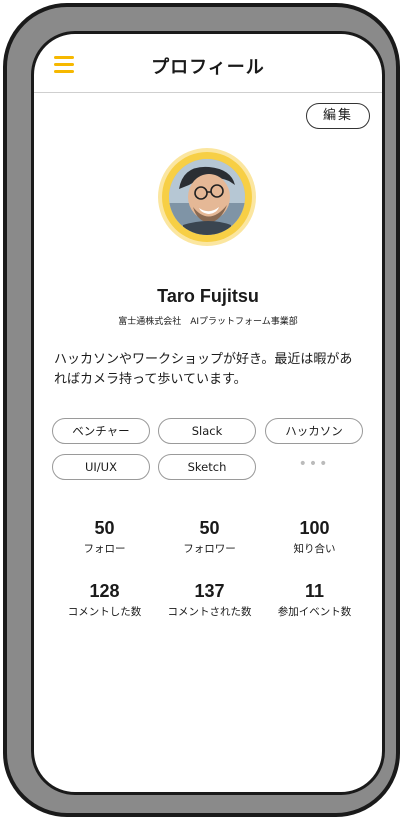 The image size is (403, 820). What do you see at coordinates (104, 591) in the screenshot?
I see `stat-value: 128` at bounding box center [104, 591].